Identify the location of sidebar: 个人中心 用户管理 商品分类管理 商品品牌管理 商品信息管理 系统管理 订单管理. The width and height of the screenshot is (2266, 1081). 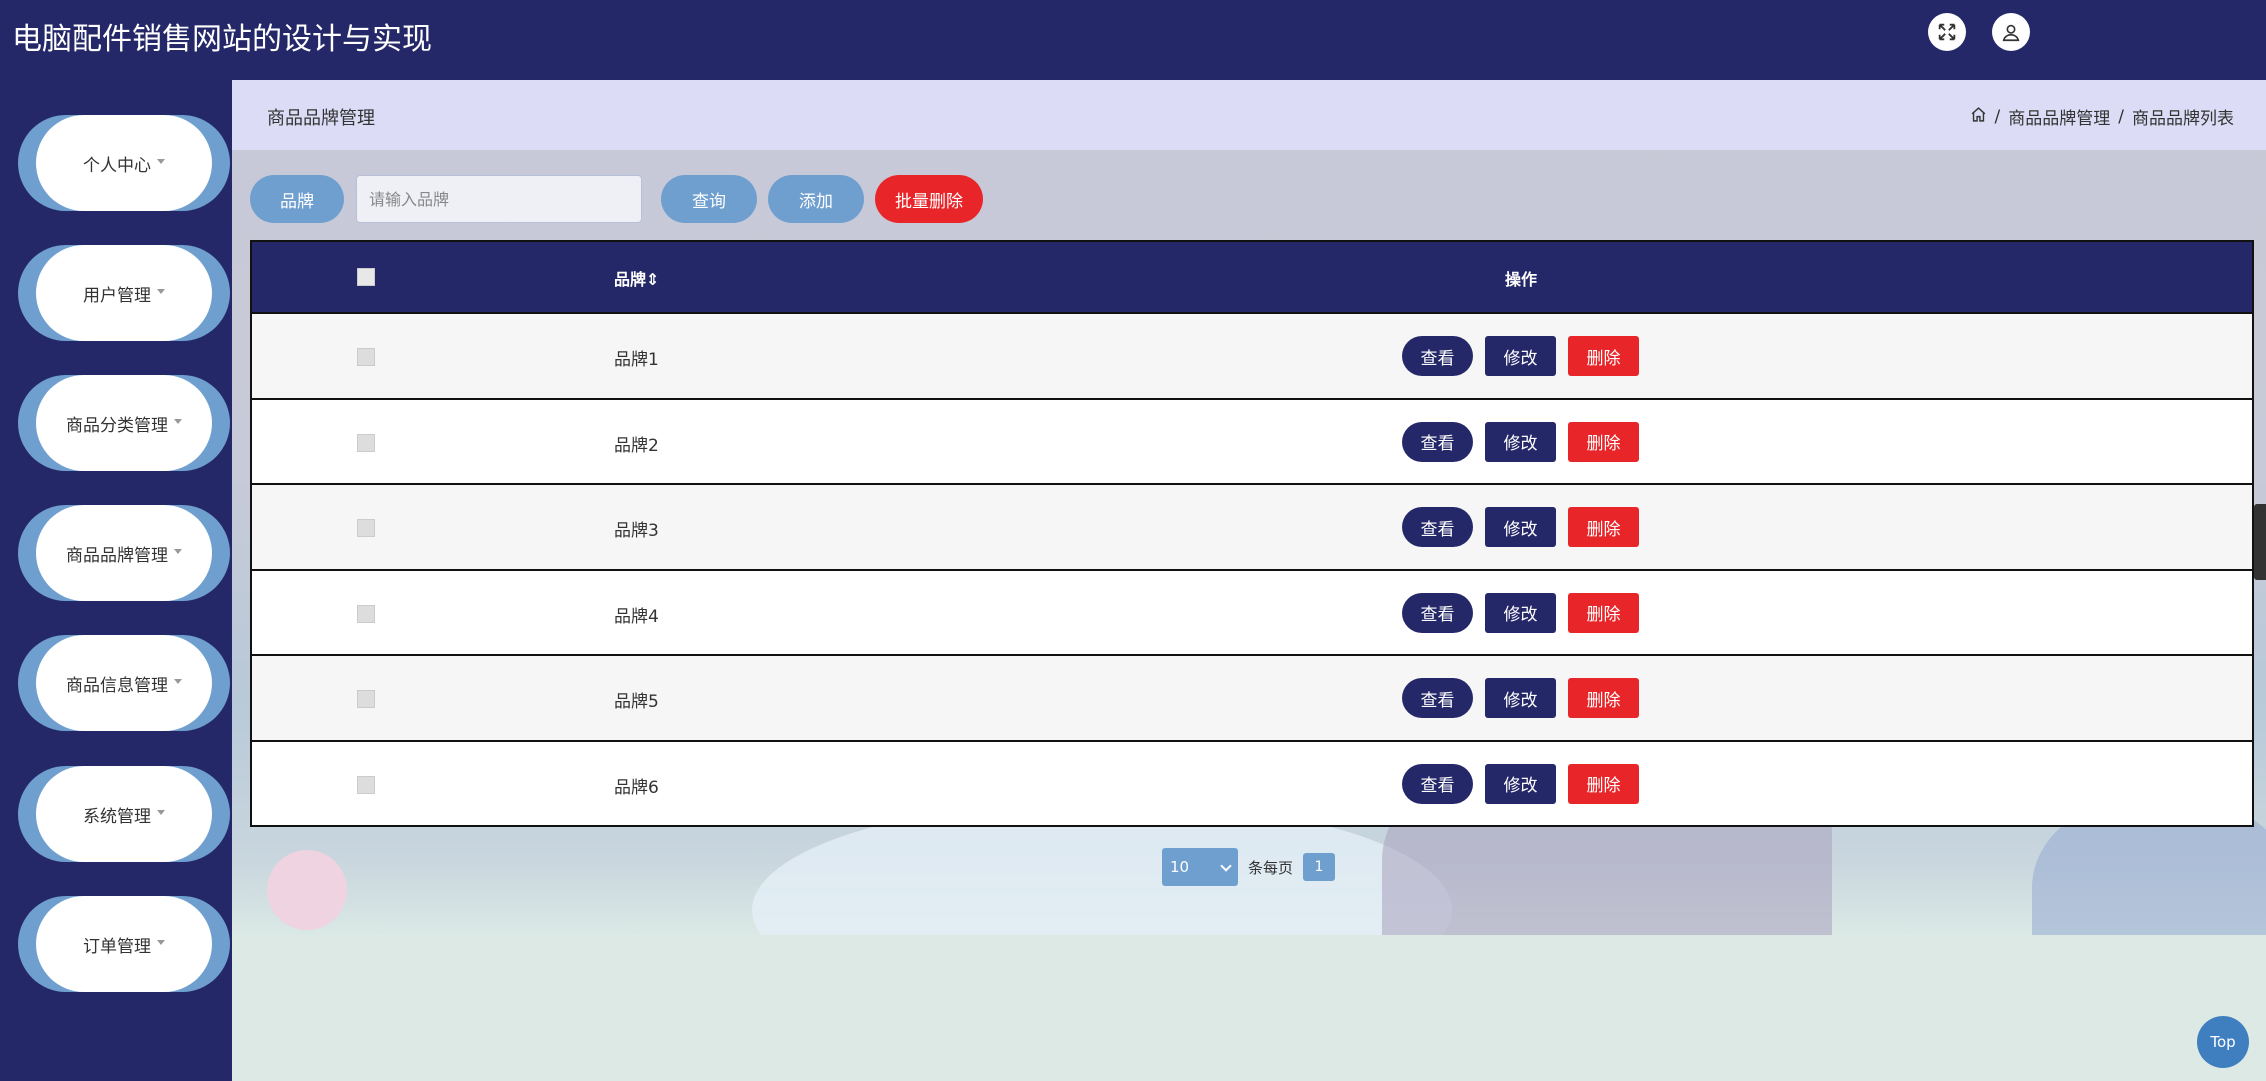
(116, 580).